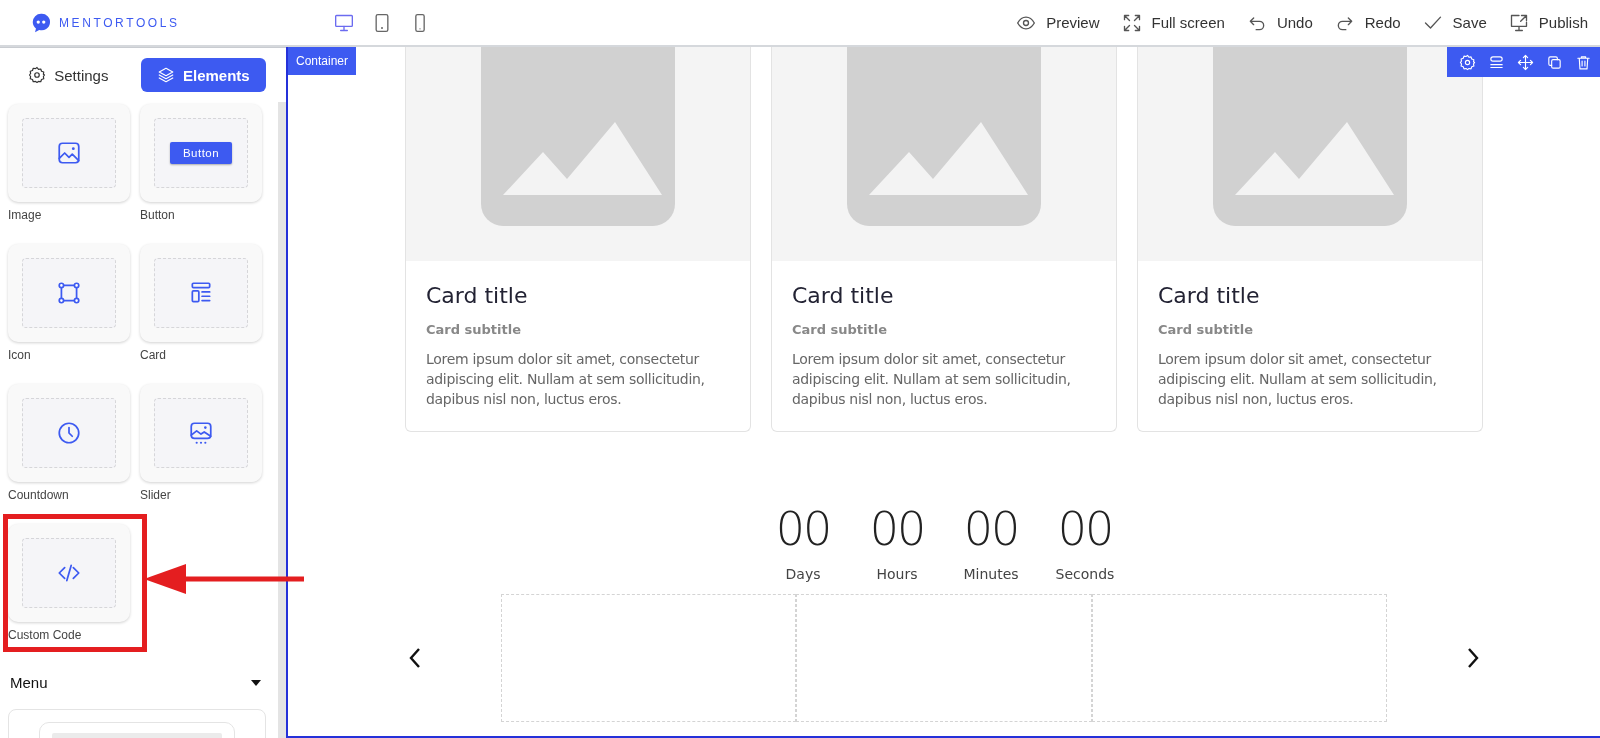 This screenshot has height=738, width=1600. What do you see at coordinates (1583, 62) in the screenshot?
I see `trash-icon` at bounding box center [1583, 62].